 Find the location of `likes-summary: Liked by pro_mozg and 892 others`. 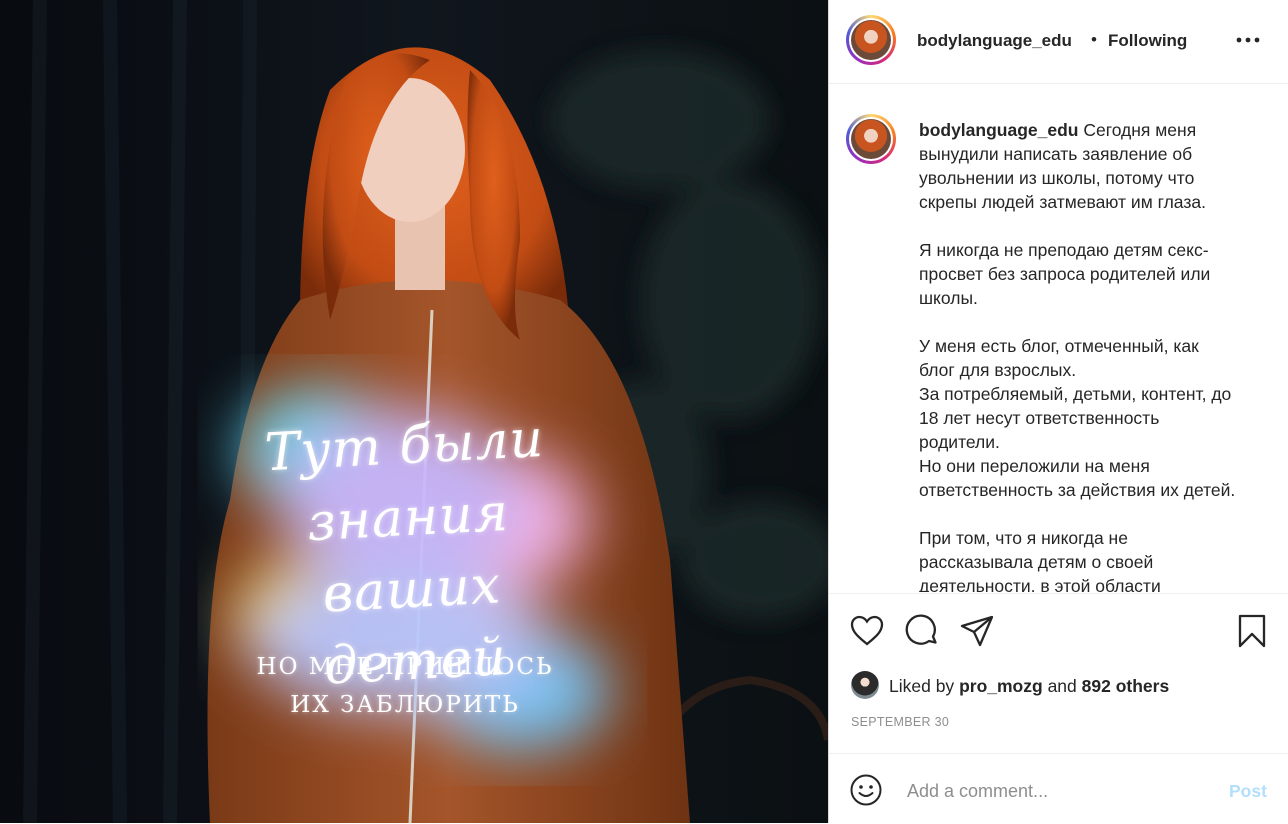

likes-summary: Liked by pro_mozg and 892 others is located at coordinates (1061, 686).